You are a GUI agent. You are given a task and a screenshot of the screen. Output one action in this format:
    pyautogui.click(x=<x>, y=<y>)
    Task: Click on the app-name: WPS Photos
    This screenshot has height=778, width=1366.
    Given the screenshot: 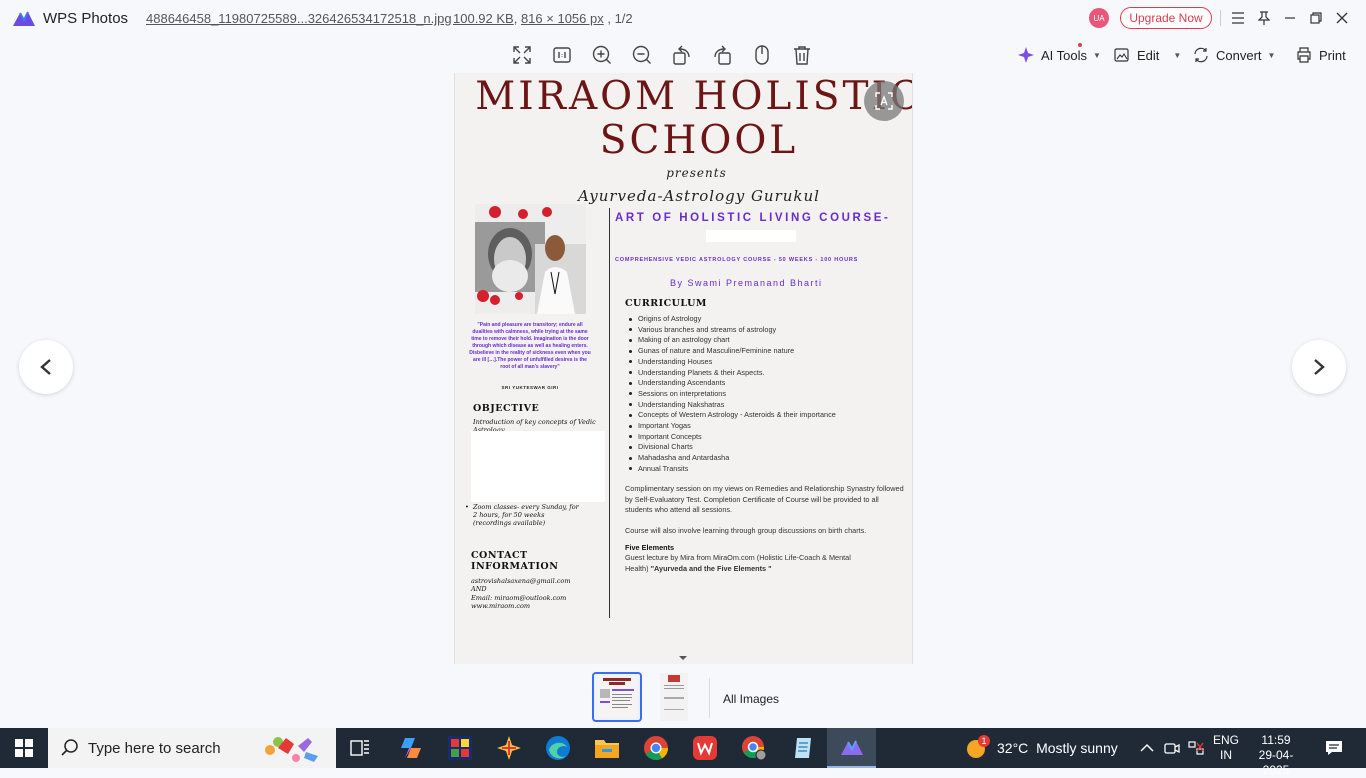 What is the action you would take?
    pyautogui.click(x=86, y=18)
    